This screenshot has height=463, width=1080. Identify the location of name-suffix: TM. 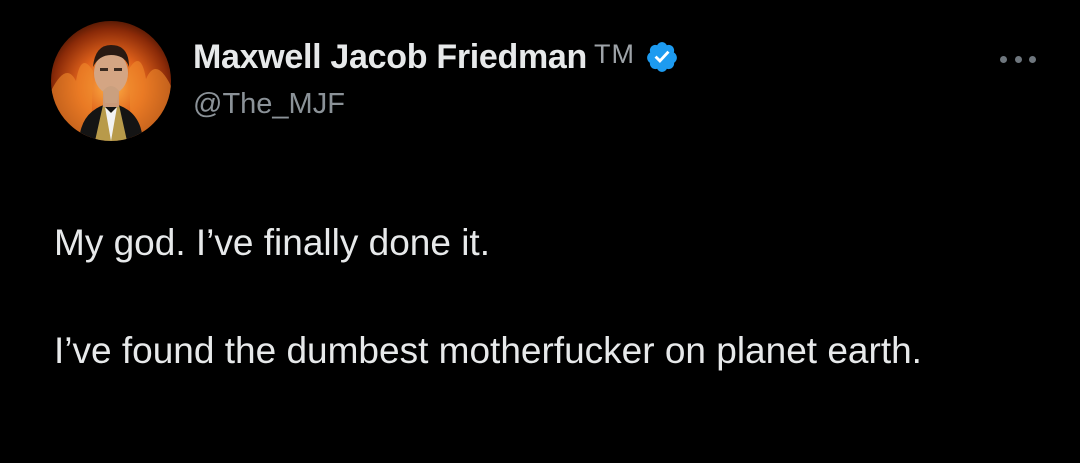
(614, 53).